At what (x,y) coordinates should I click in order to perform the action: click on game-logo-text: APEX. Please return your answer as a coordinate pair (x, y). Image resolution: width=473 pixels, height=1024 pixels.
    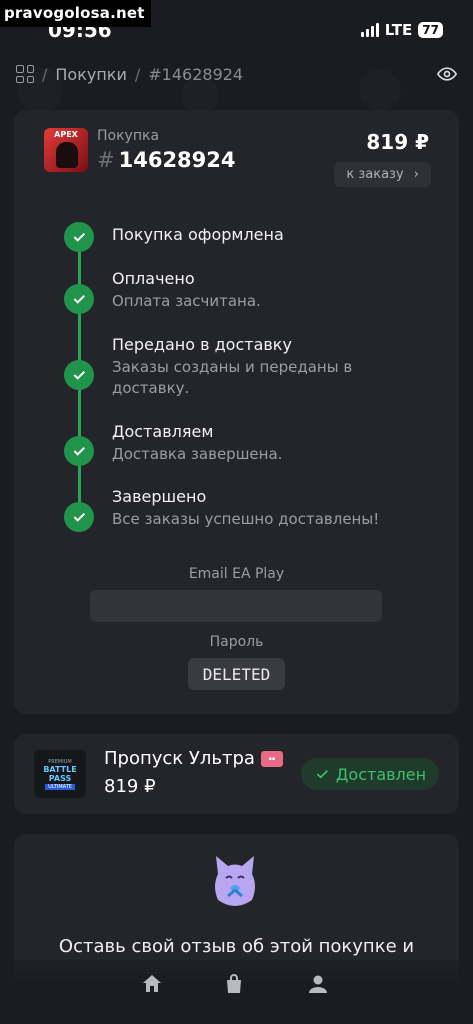
    Looking at the image, I should click on (66, 134).